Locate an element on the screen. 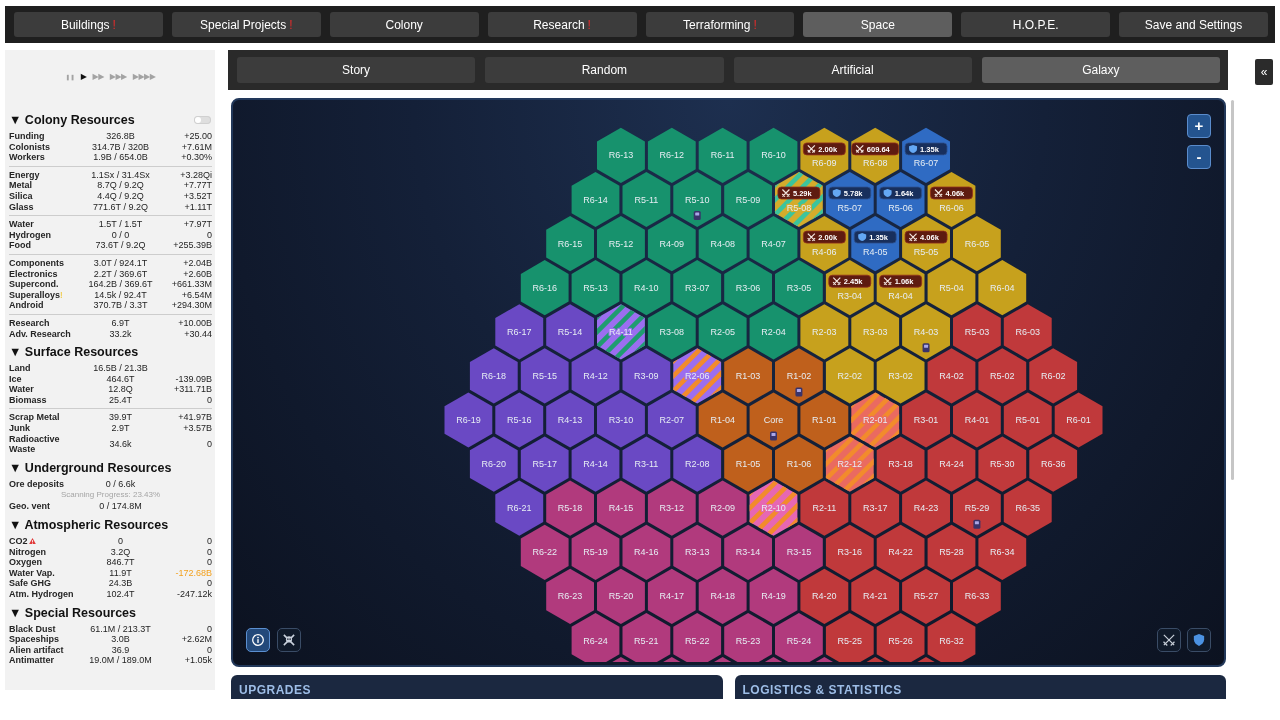  sub-tab: Random is located at coordinates (604, 70).